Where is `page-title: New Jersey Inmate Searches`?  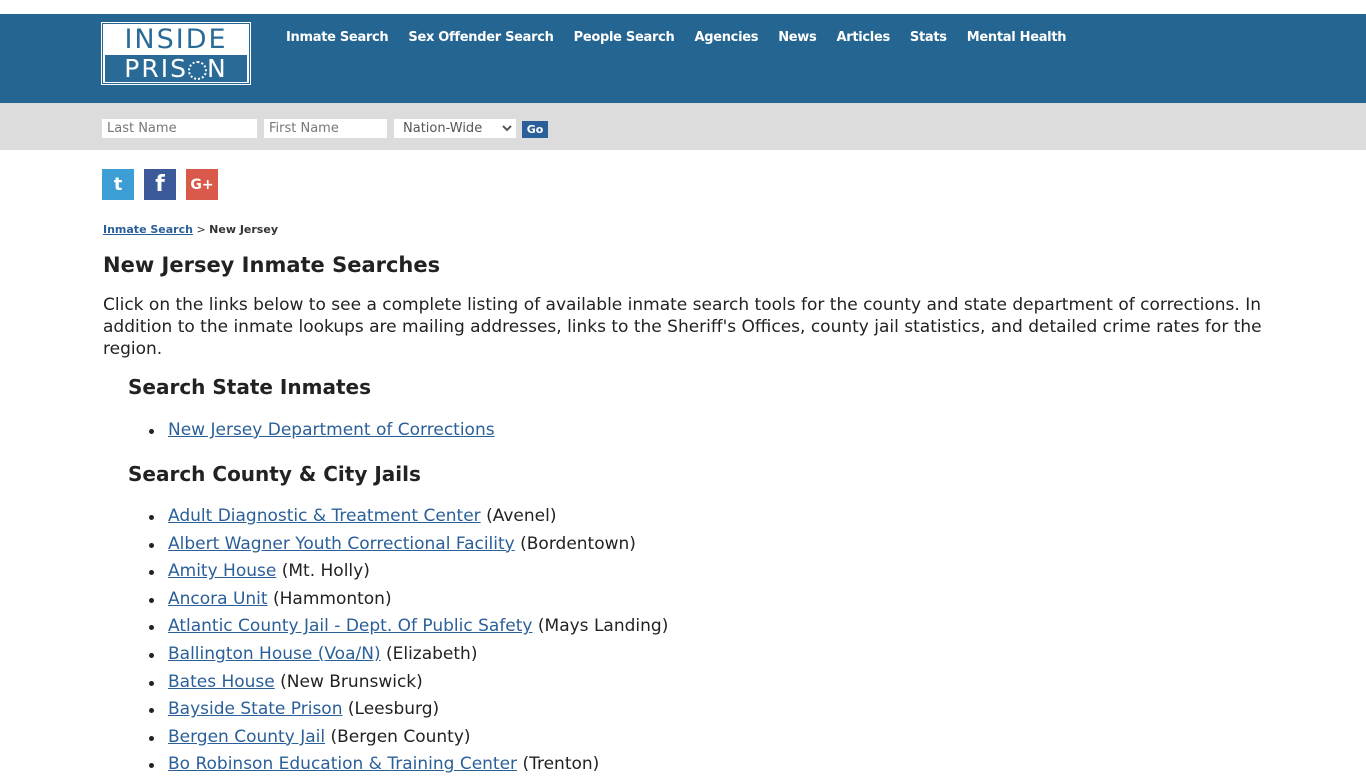 page-title: New Jersey Inmate Searches is located at coordinates (272, 265).